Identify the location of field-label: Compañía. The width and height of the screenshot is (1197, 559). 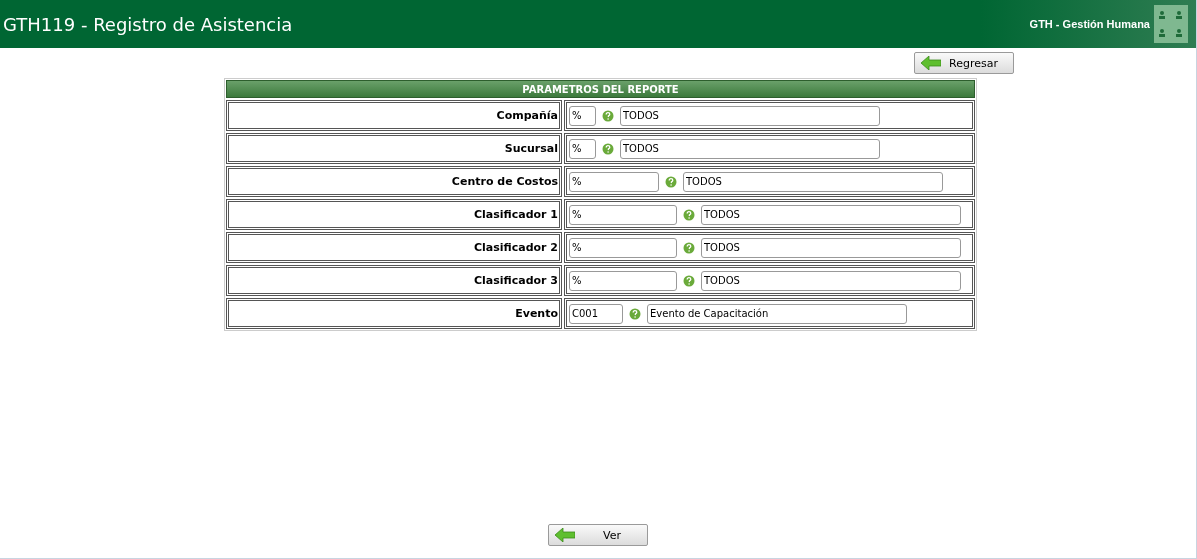
(394, 115).